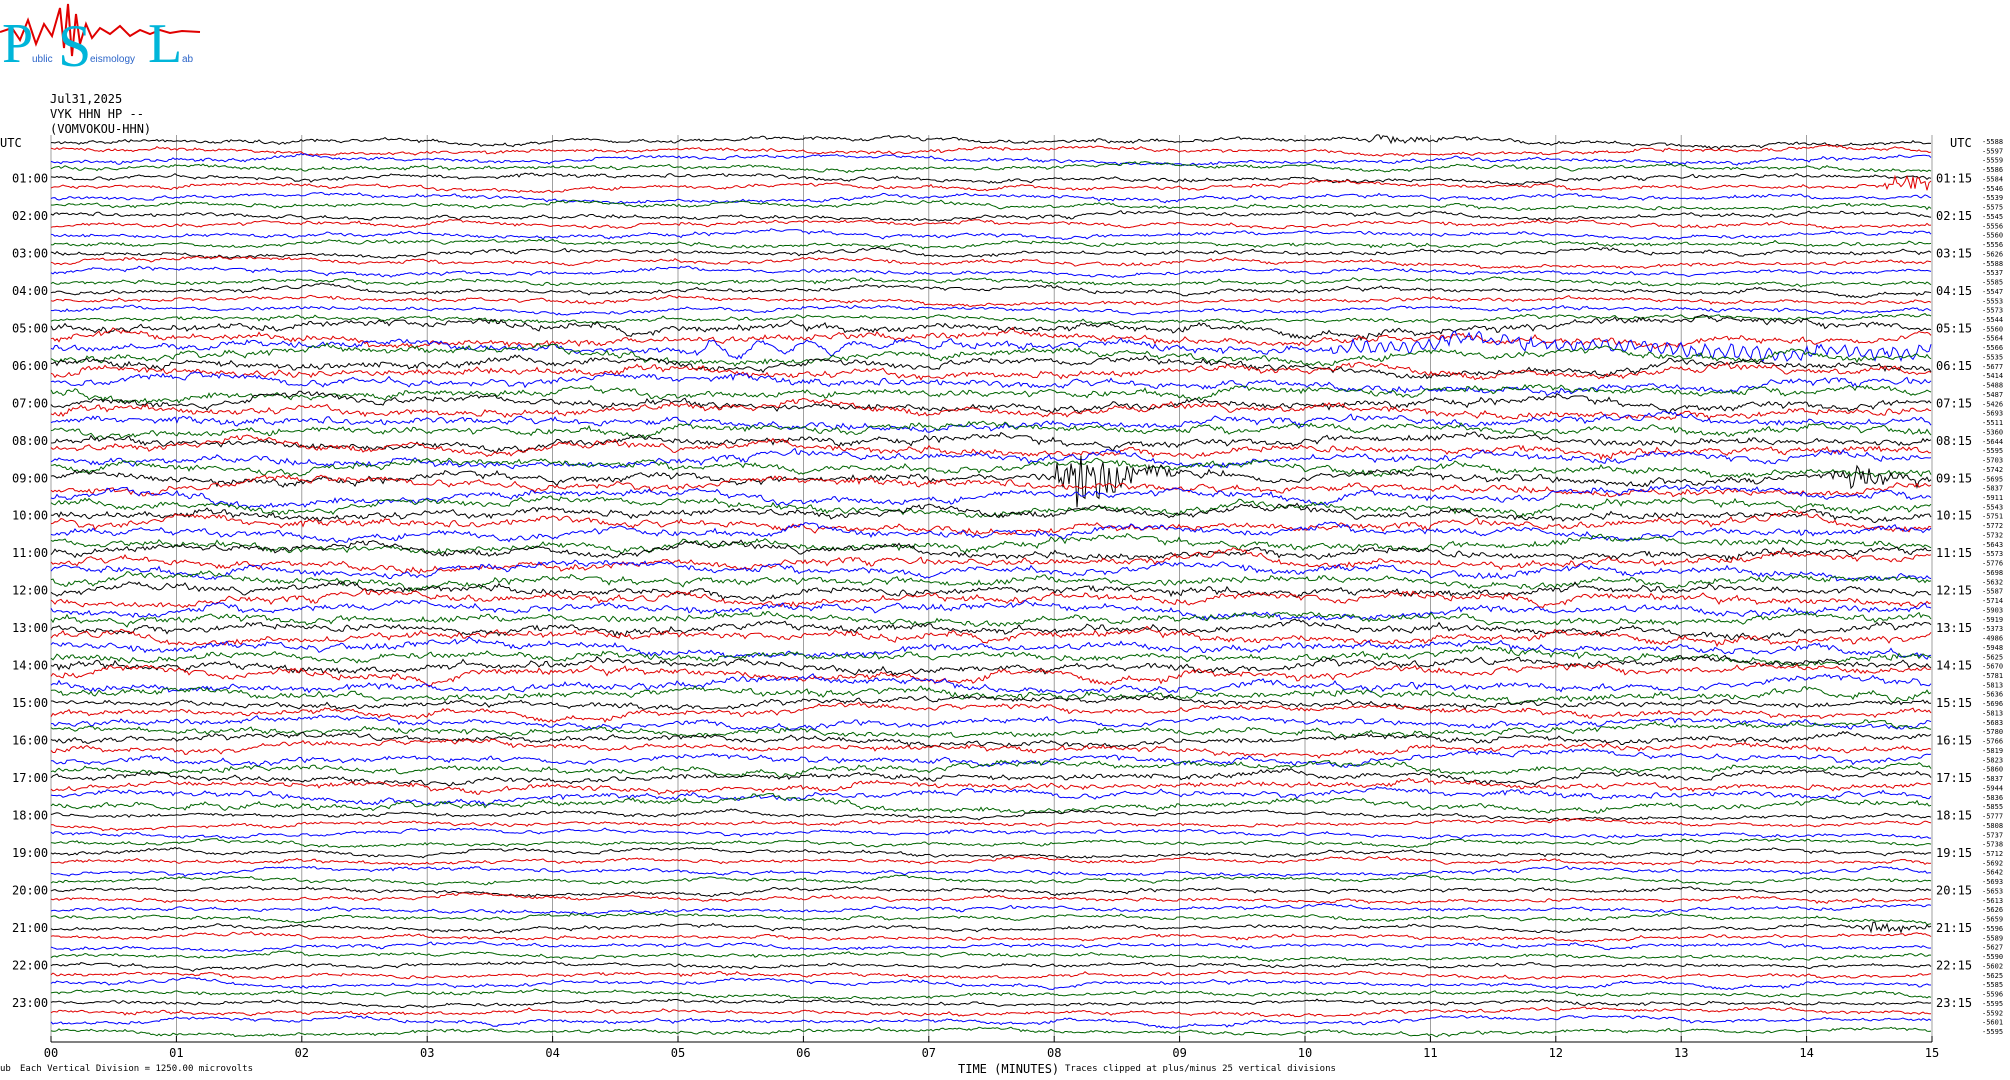  I want to click on trace-offset-label: -5837, so click(1992, 779).